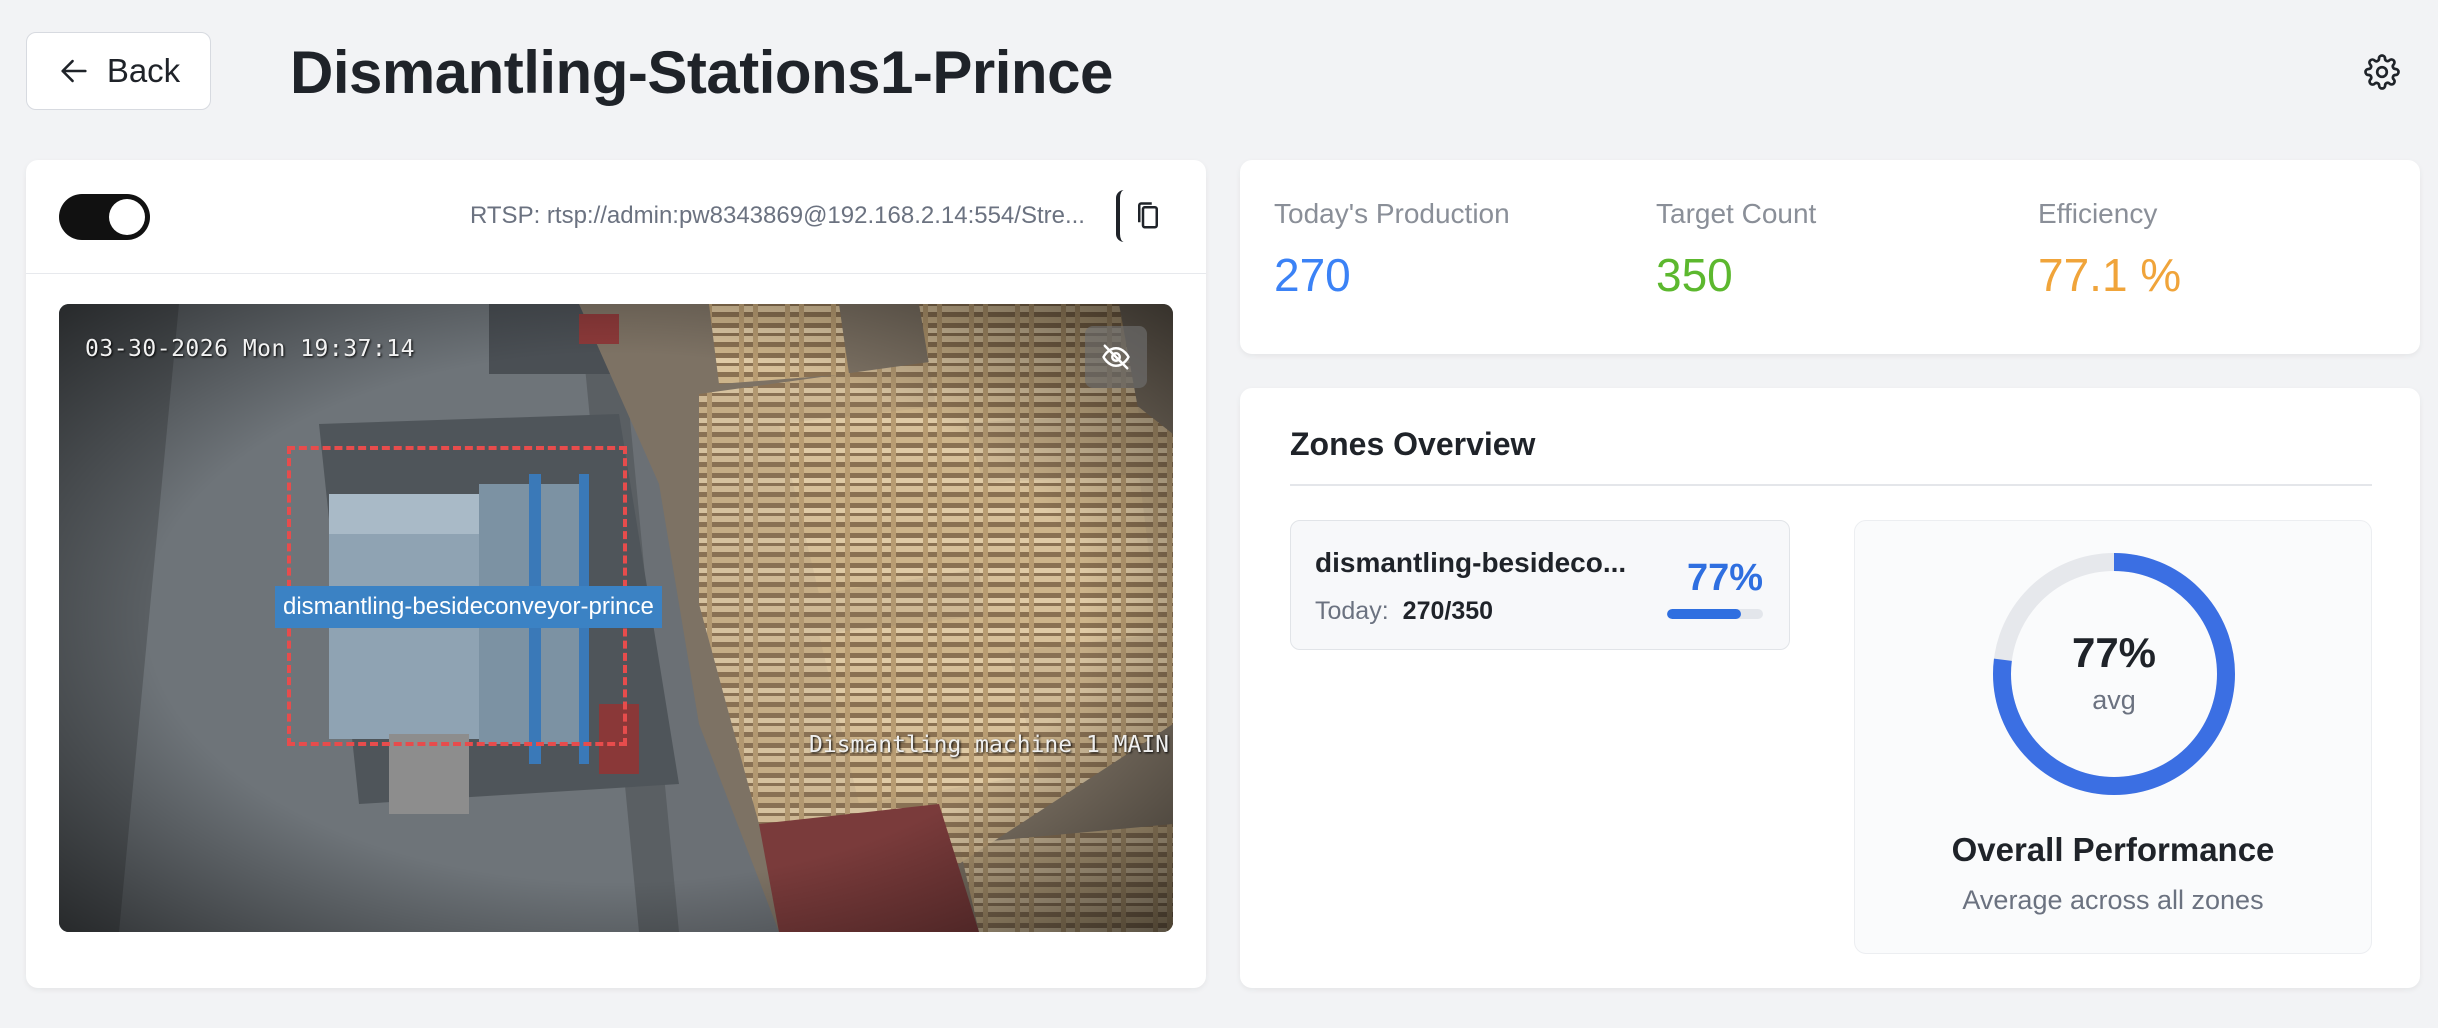 This screenshot has height=1028, width=2438. I want to click on stat-target-value: 350, so click(1694, 275).